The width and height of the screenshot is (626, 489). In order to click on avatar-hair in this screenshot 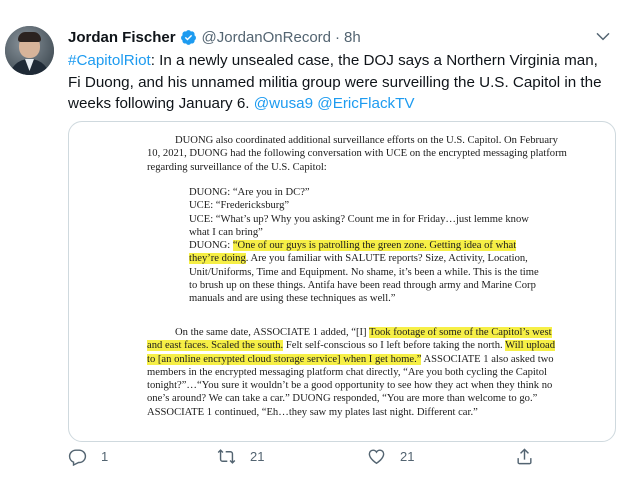, I will do `click(29, 37)`.